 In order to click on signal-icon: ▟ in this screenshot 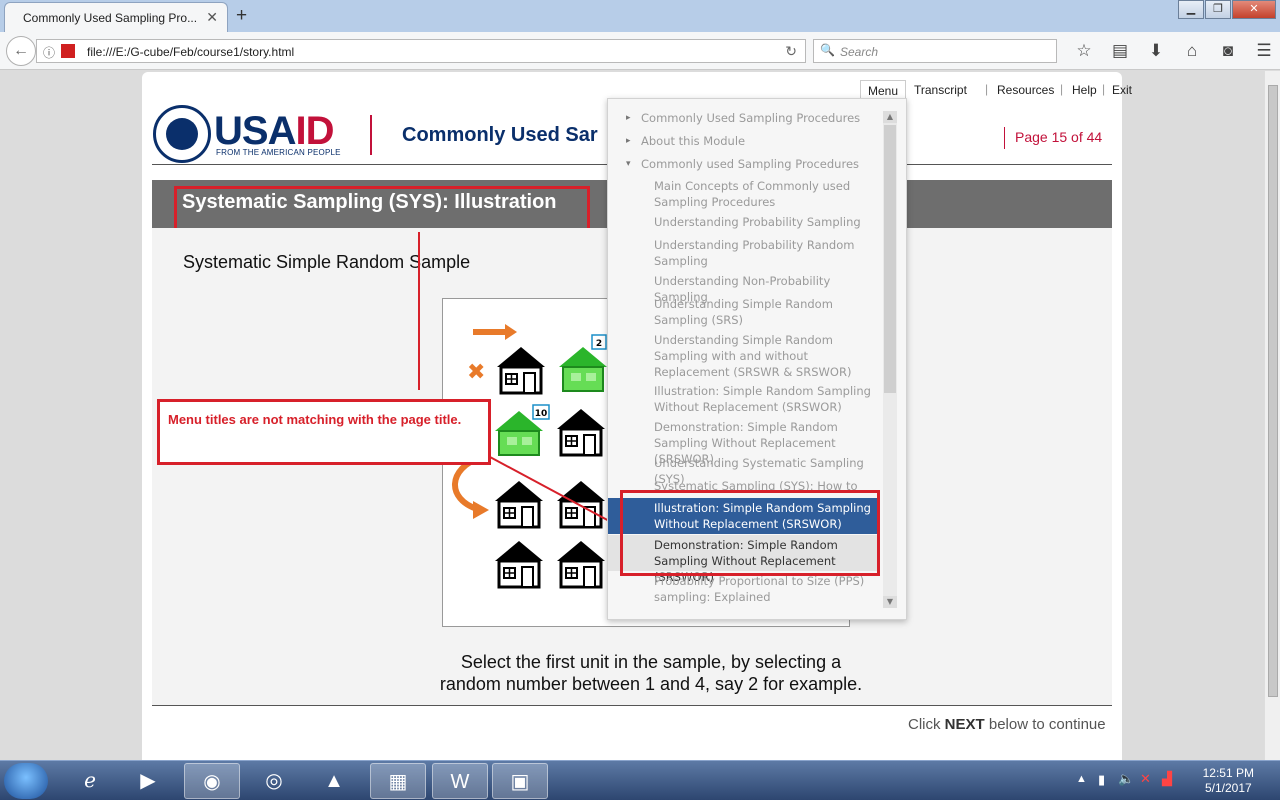, I will do `click(1167, 779)`.